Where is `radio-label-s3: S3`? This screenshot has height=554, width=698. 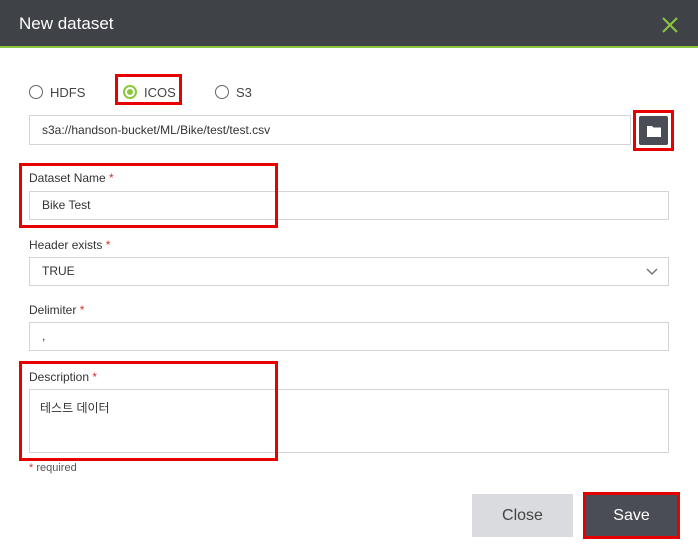
radio-label-s3: S3 is located at coordinates (244, 92).